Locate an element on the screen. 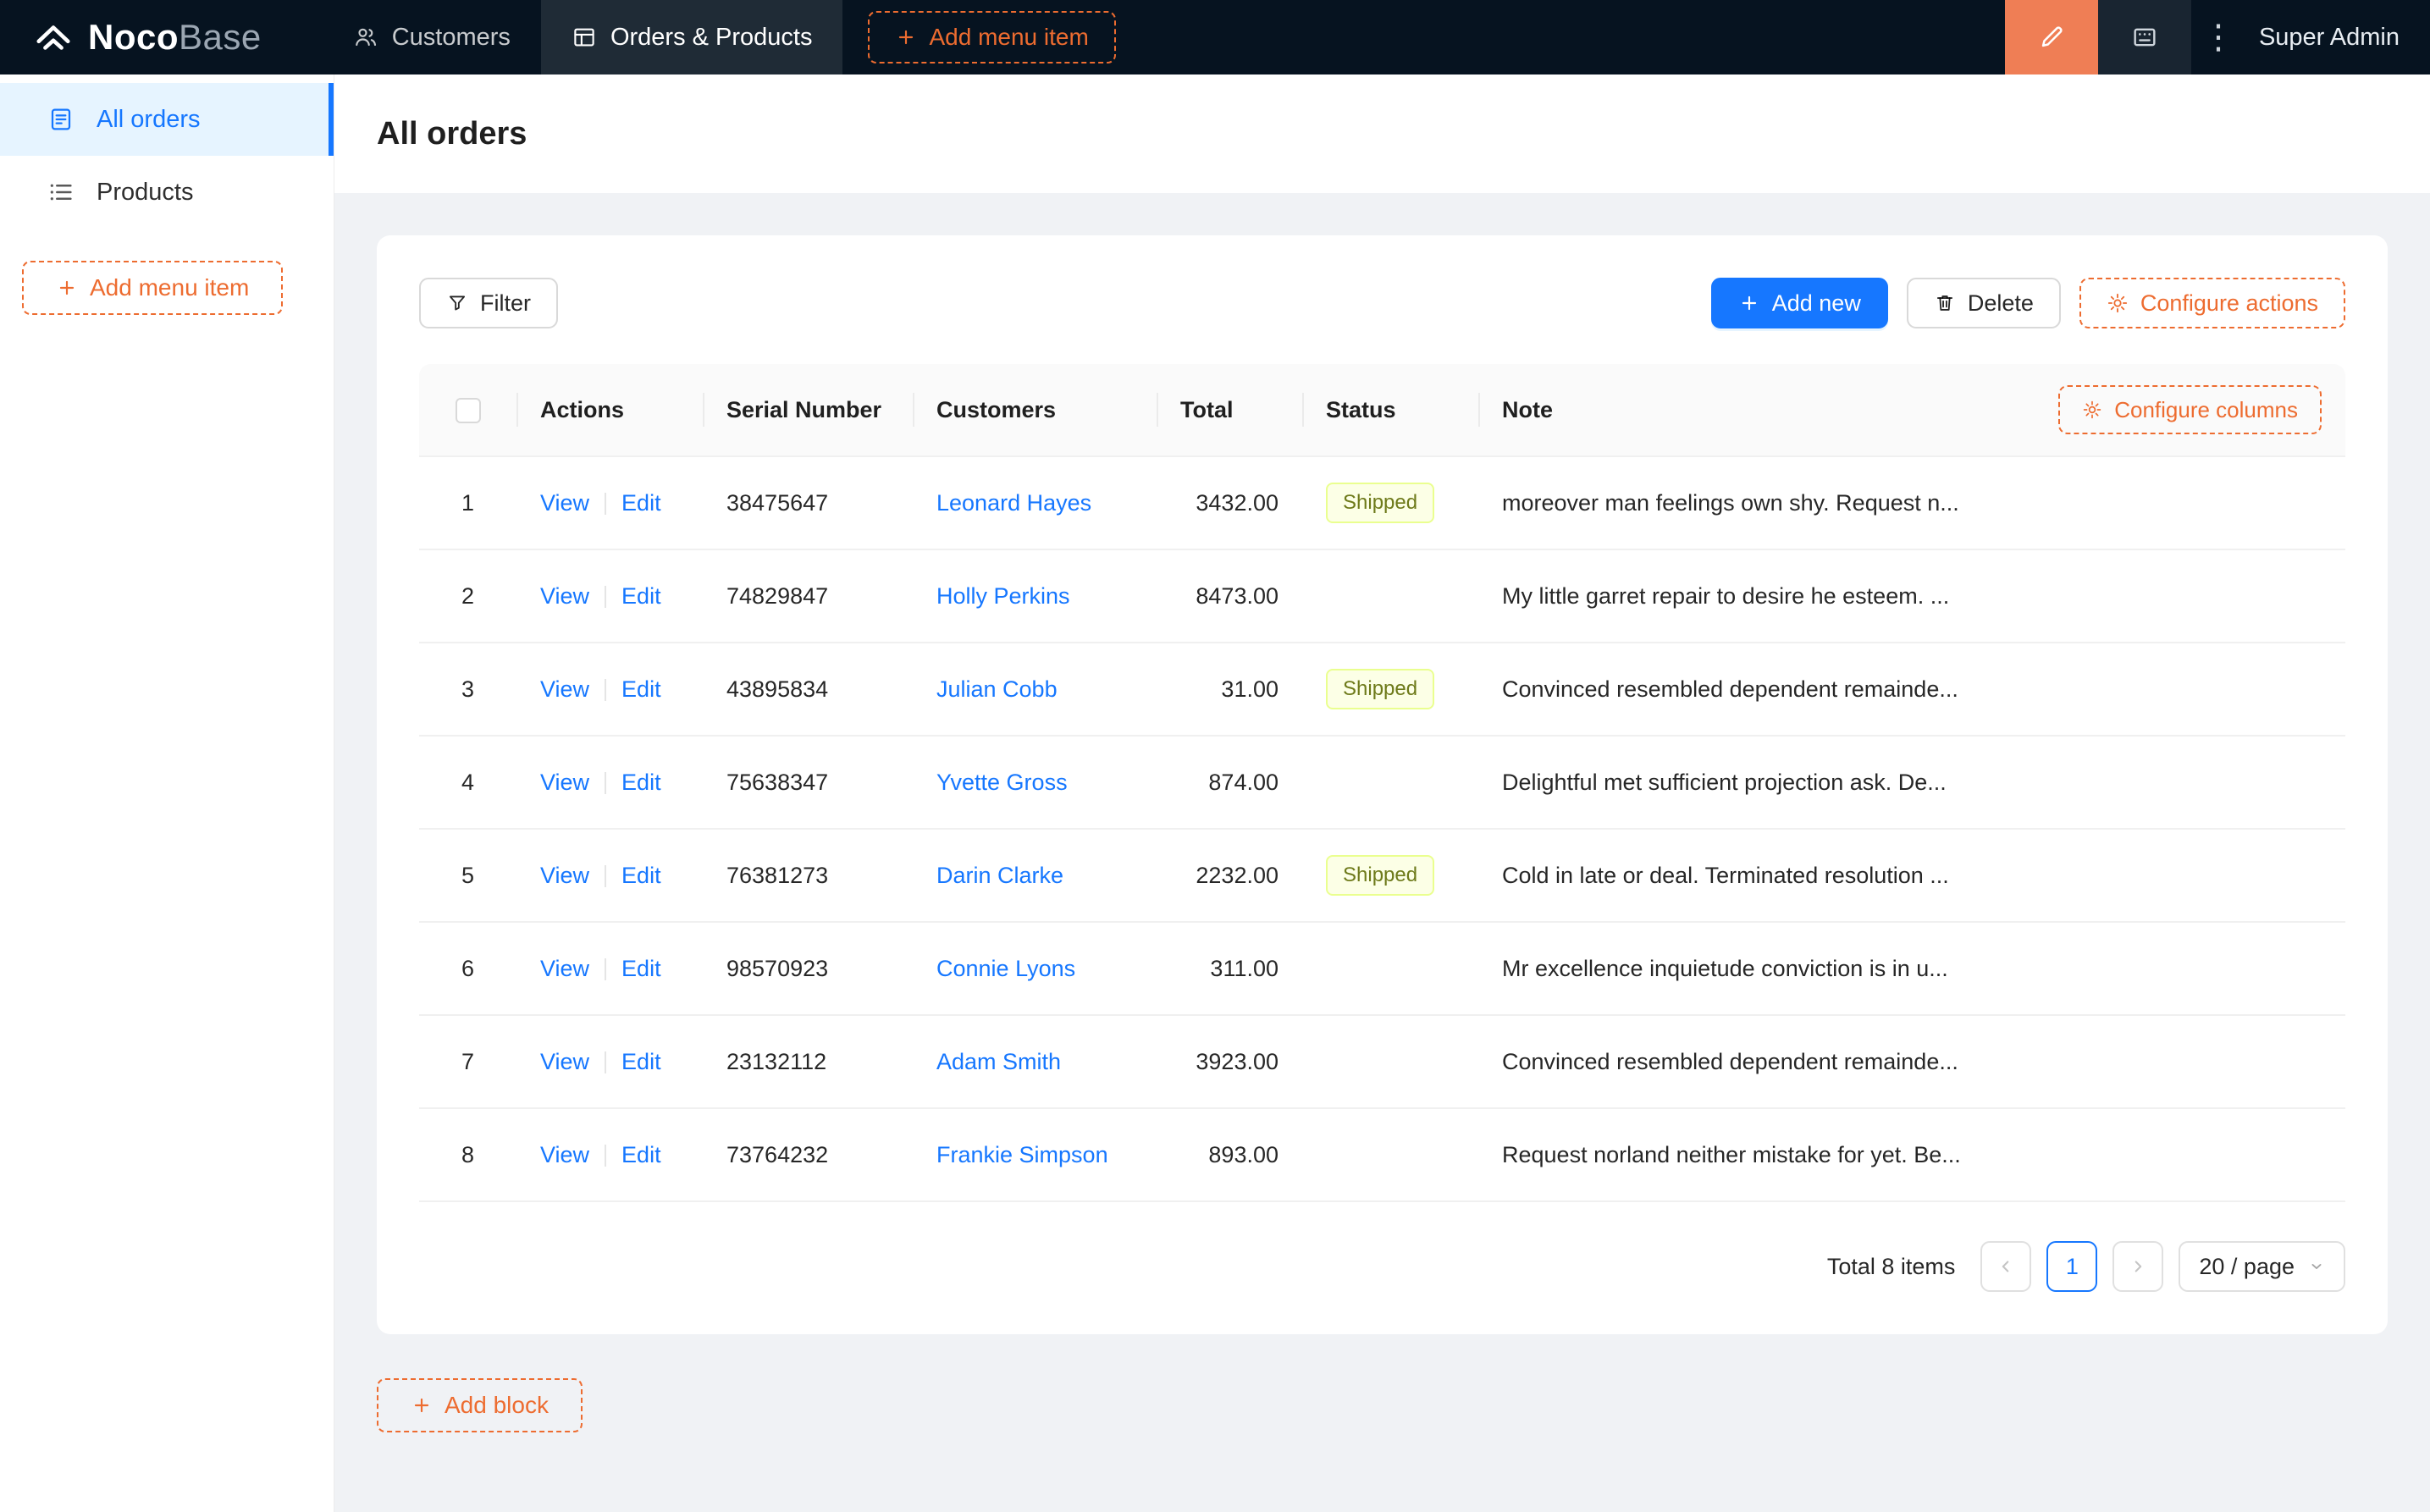 The width and height of the screenshot is (2430, 1512). nocobase-logo: NocoBase is located at coordinates (131, 37).